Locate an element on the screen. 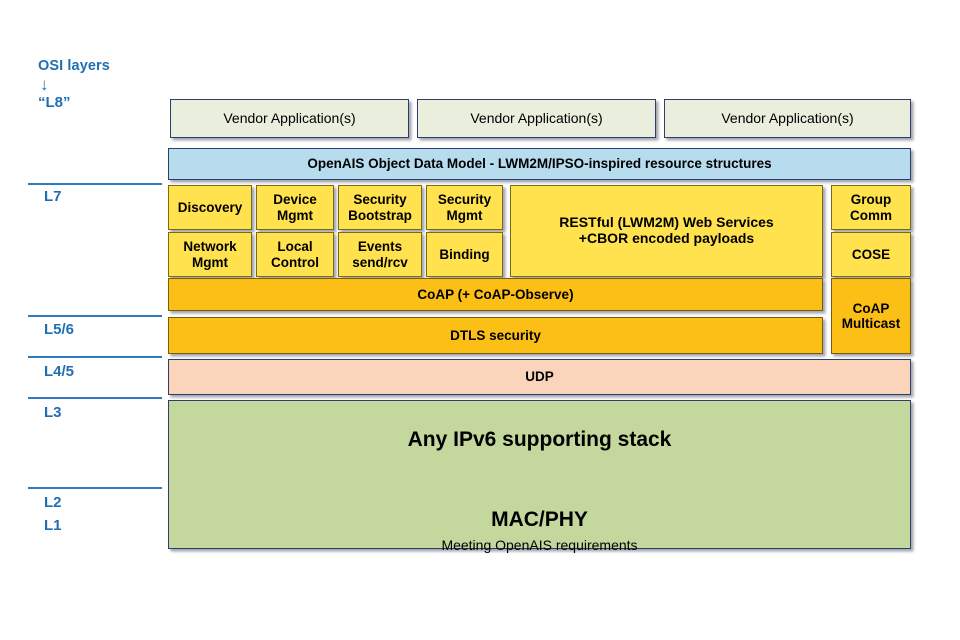 The width and height of the screenshot is (960, 640). dtls-label: DTLS security is located at coordinates (495, 335).